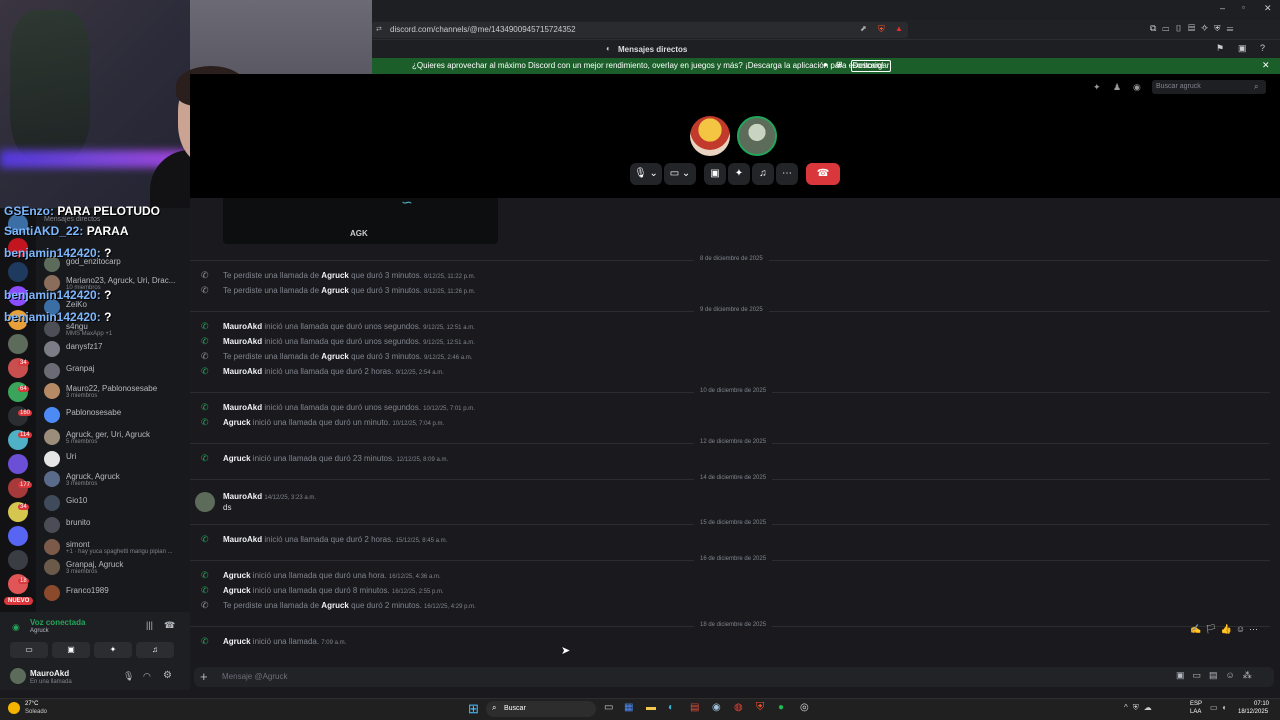 This screenshot has height=720, width=1280. Describe the element at coordinates (1220, 48) in the screenshot. I see `inbox-icon: ⚑` at that location.